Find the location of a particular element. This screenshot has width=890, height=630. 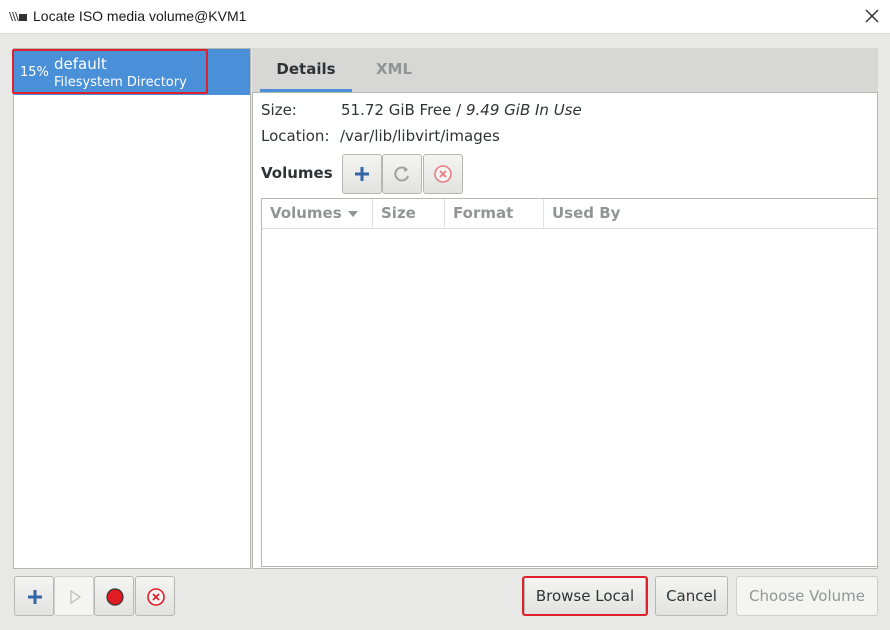

add-pool-button is located at coordinates (34, 596).